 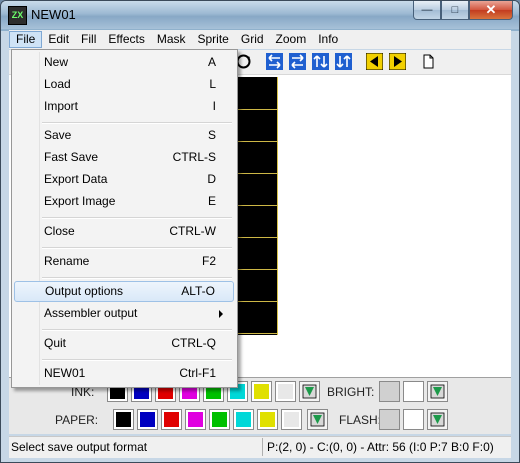 I want to click on minimize-button: —, so click(x=427, y=10).